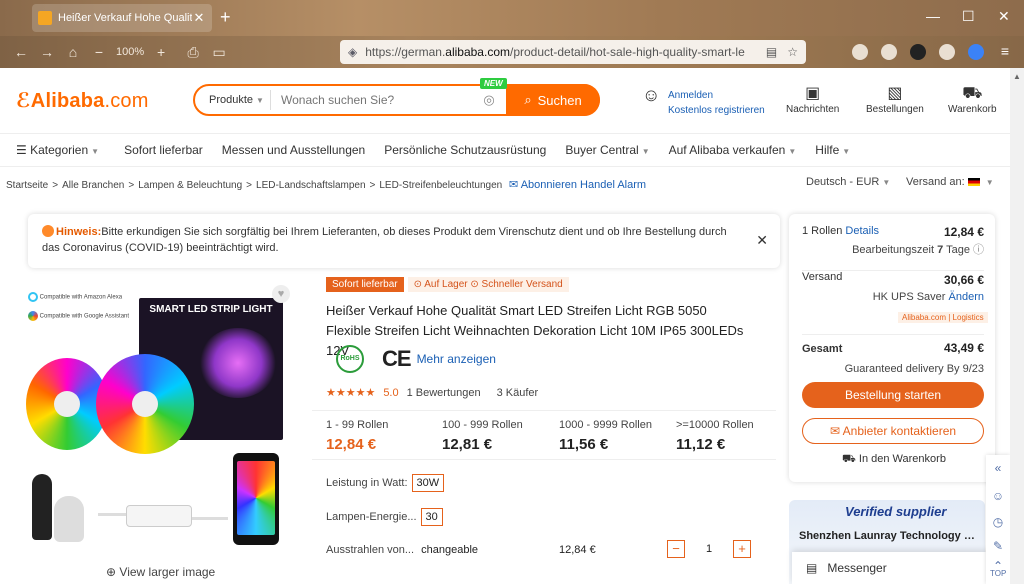 This screenshot has width=1024, height=584. I want to click on alexa-compat: Compatible with Amazon Alexa, so click(78, 297).